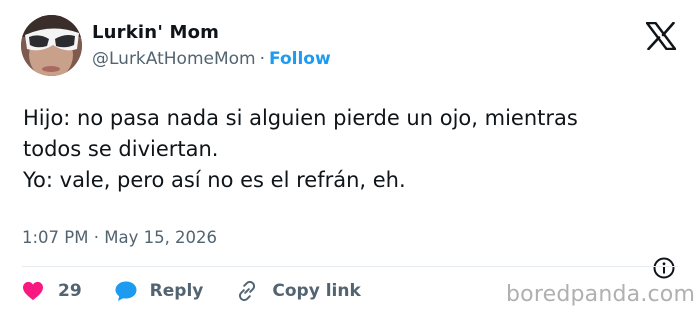 The width and height of the screenshot is (700, 318). What do you see at coordinates (174, 59) in the screenshot?
I see `author-handle: @LurkAtHomeMom` at bounding box center [174, 59].